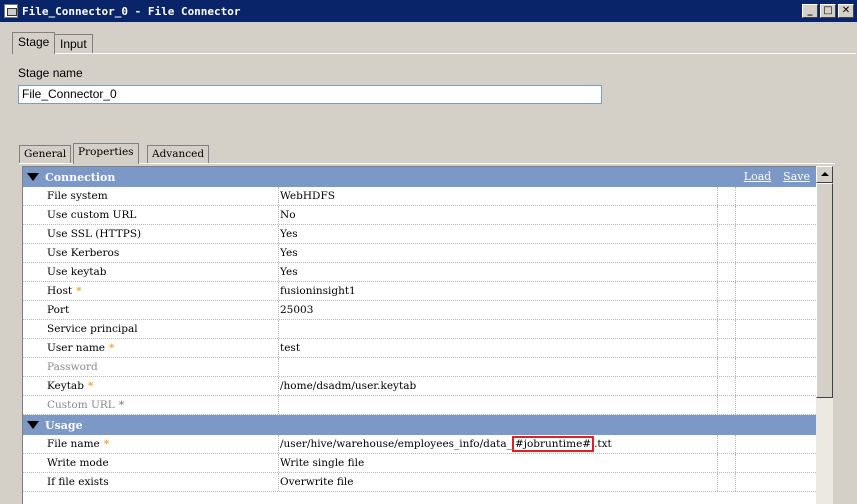 Image resolution: width=857 pixels, height=504 pixels. I want to click on property-row: Password, so click(419, 367).